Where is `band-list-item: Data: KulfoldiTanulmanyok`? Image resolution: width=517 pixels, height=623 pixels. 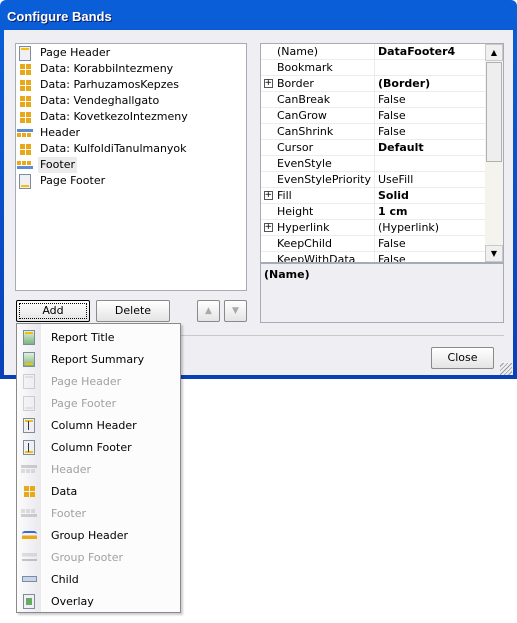
band-list-item: Data: KulfoldiTanulmanyok is located at coordinates (103, 149).